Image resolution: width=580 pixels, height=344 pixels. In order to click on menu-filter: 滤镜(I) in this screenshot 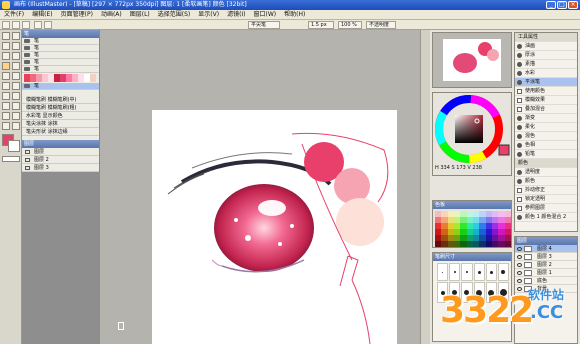, I will do `click(236, 14)`.